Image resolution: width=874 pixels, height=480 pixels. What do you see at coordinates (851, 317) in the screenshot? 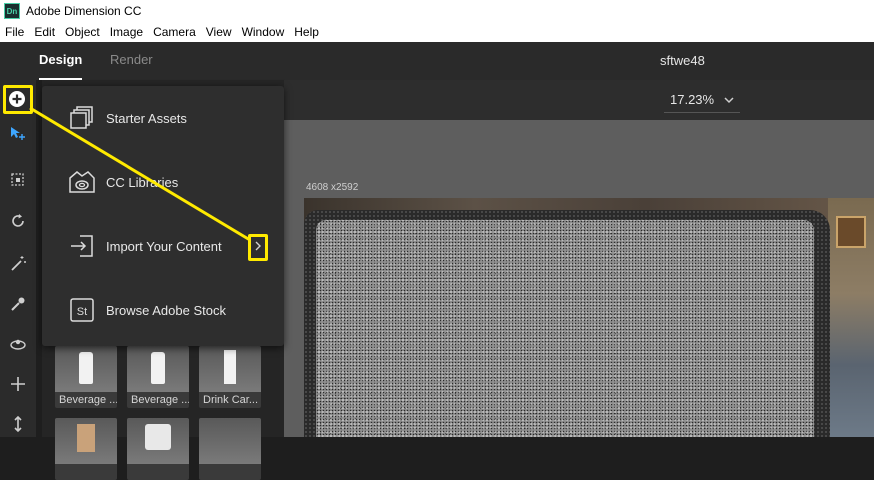
I see `background-photo` at bounding box center [851, 317].